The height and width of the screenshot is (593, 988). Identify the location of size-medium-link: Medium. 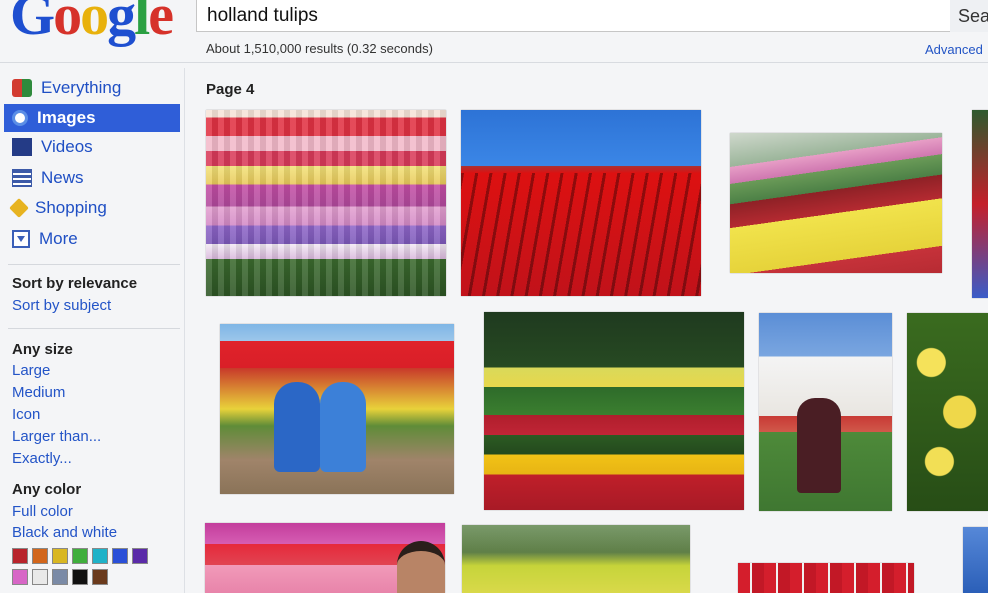
(38, 392).